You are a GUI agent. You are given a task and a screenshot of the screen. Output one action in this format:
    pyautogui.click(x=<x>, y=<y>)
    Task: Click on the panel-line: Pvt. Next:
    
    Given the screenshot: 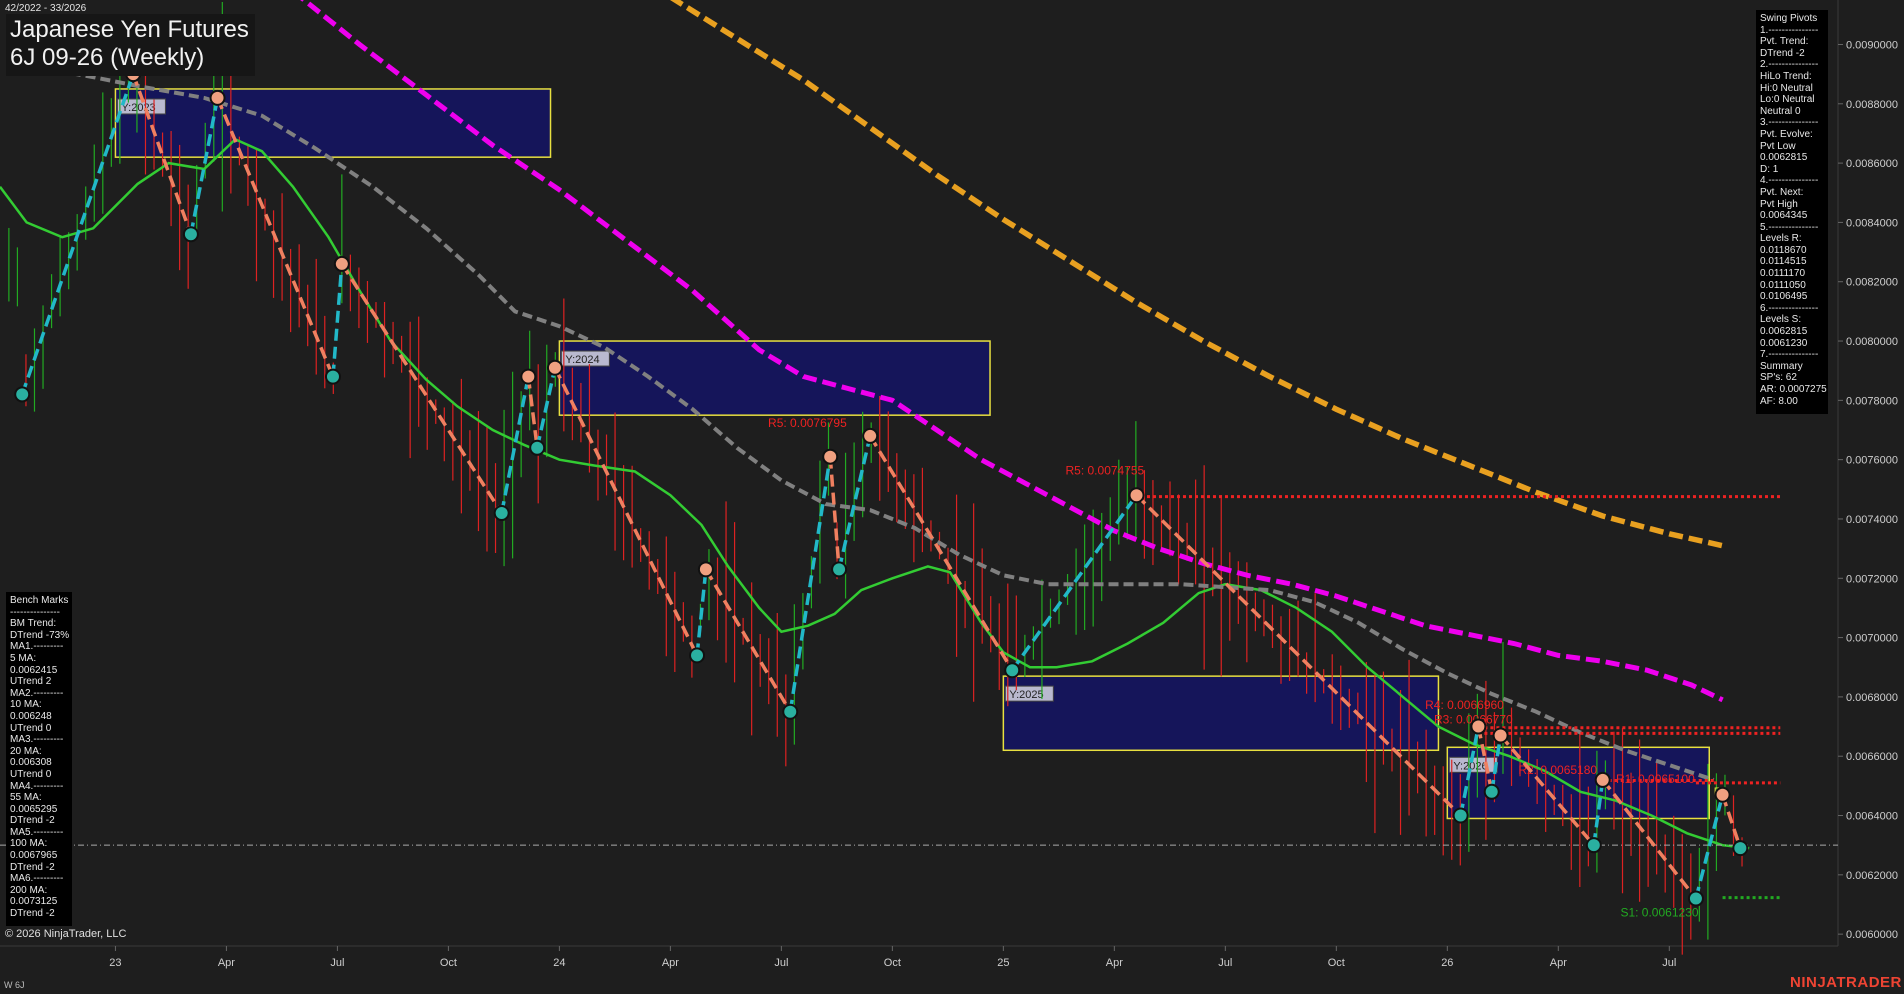 What is the action you would take?
    pyautogui.click(x=1782, y=192)
    